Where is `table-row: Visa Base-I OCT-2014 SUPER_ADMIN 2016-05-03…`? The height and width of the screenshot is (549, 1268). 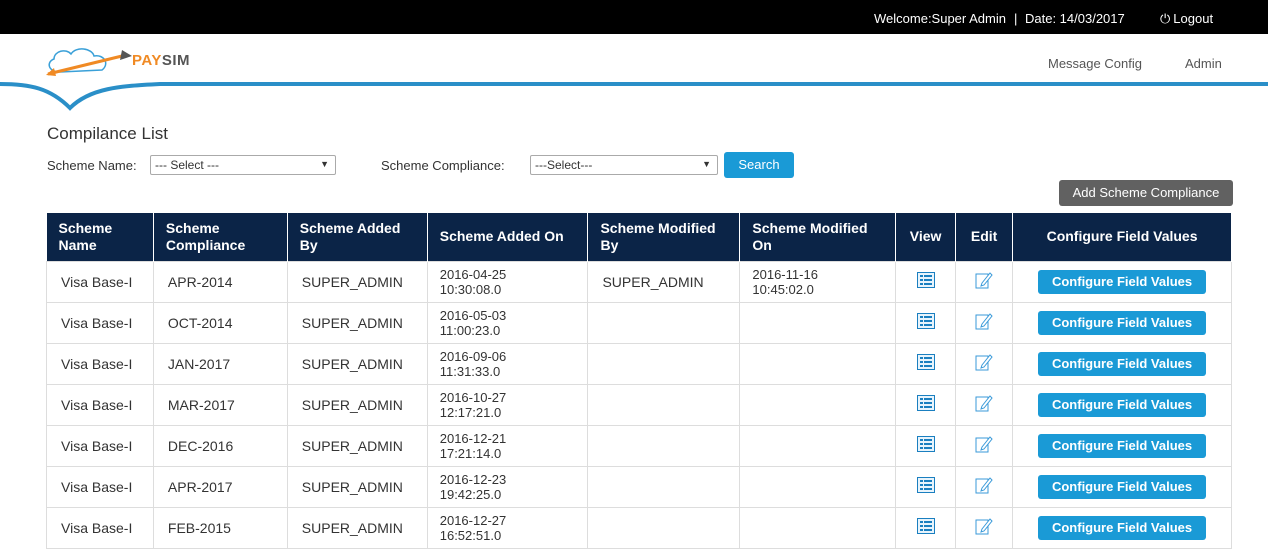
table-row: Visa Base-I OCT-2014 SUPER_ADMIN 2016-05-03… is located at coordinates (639, 322).